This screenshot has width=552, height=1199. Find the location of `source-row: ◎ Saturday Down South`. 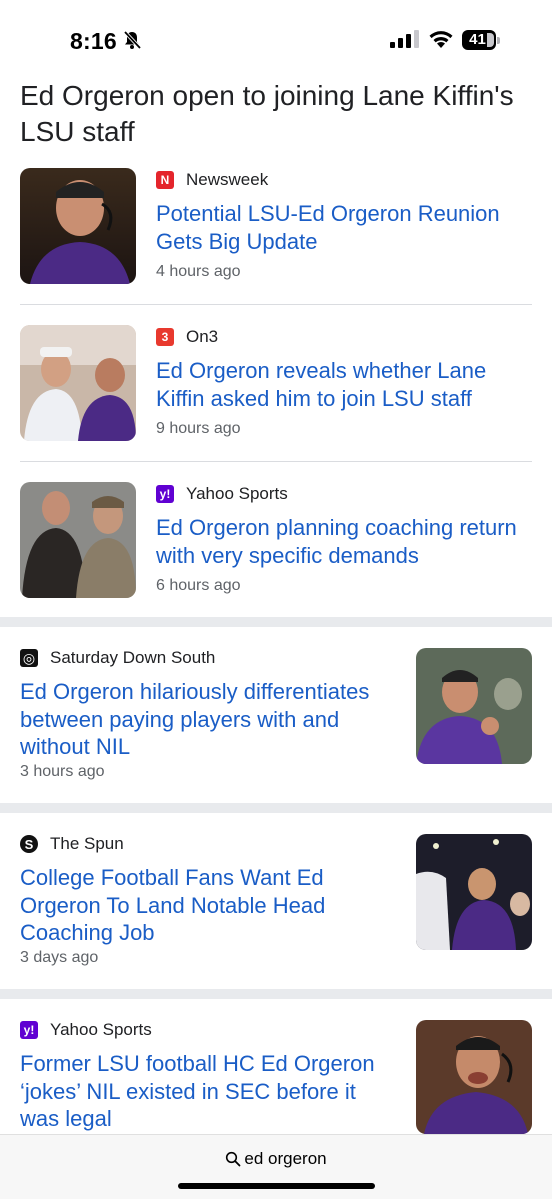

source-row: ◎ Saturday Down South is located at coordinates (117, 658).